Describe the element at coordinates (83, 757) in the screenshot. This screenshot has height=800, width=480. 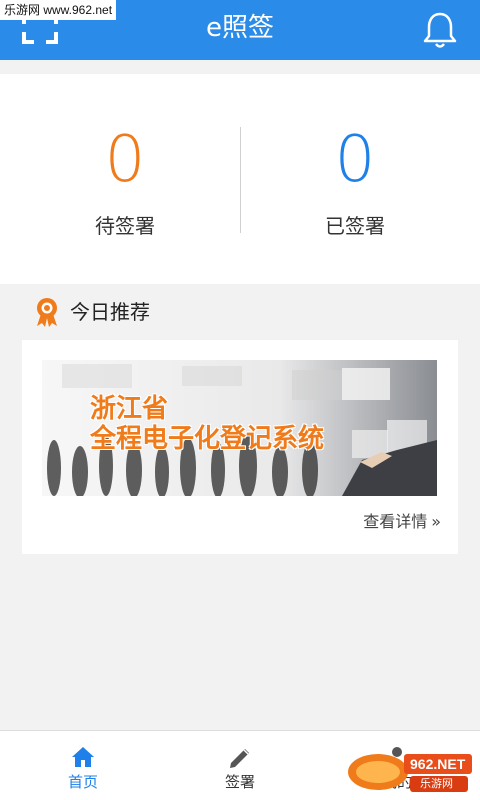
I see `home-icon` at that location.